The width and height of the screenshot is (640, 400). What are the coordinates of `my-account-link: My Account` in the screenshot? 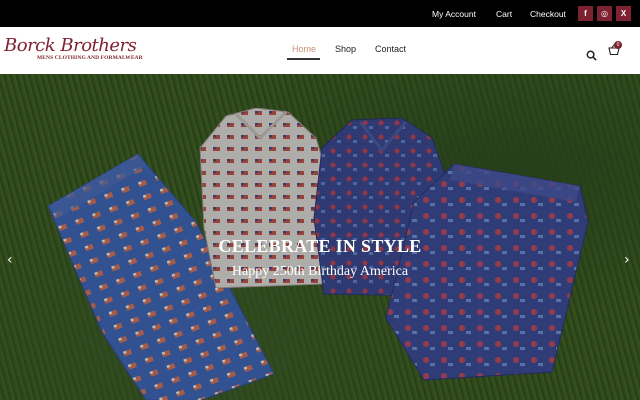 It's located at (454, 14).